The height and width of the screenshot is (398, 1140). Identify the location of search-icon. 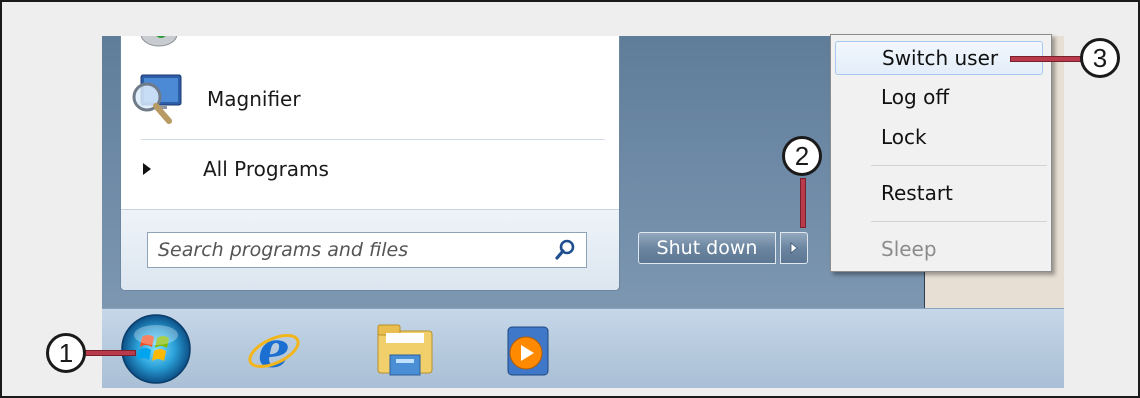
(565, 250).